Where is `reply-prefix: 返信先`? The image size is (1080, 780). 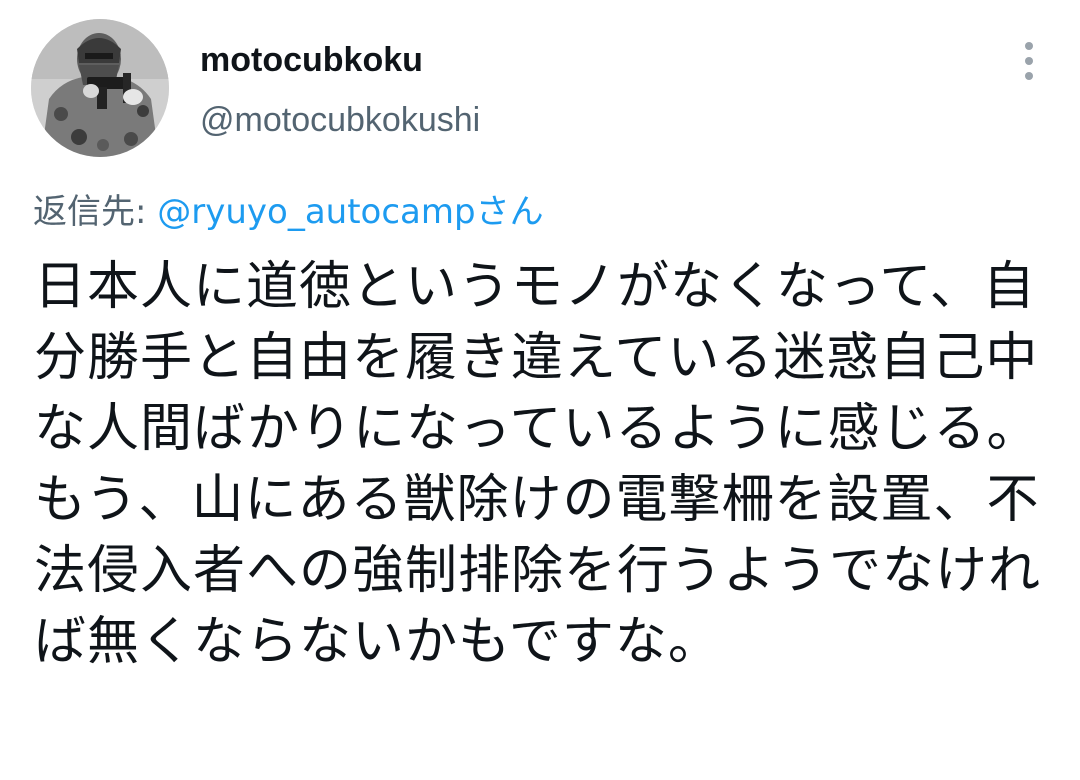
reply-prefix: 返信先 is located at coordinates (84, 212).